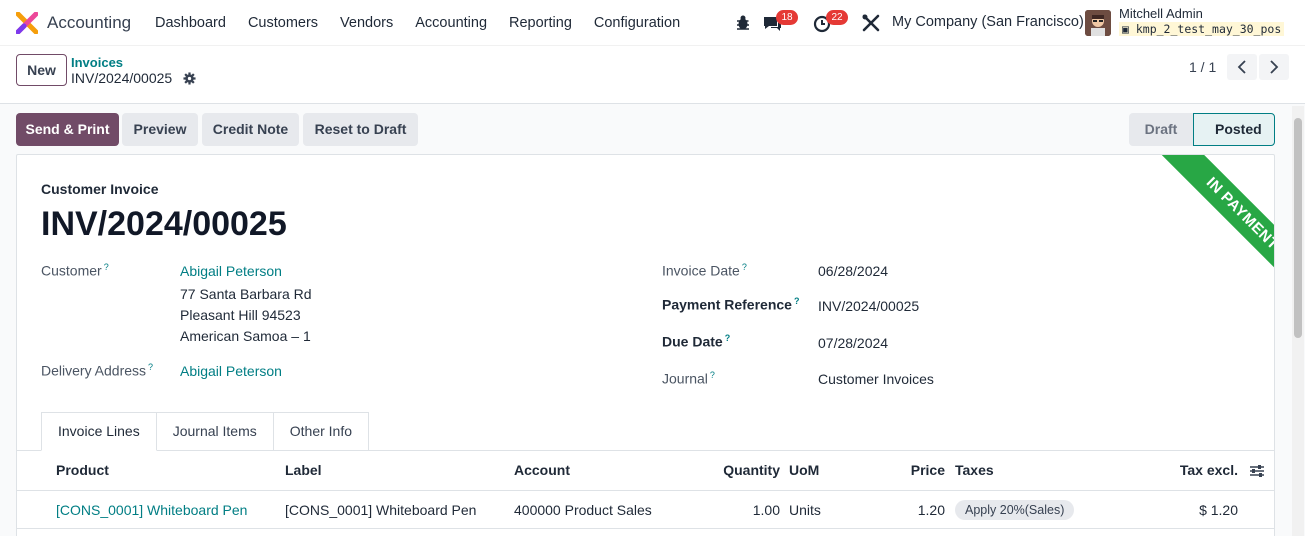 Image resolution: width=1305 pixels, height=536 pixels. I want to click on menu-vendors: Vendors, so click(366, 23).